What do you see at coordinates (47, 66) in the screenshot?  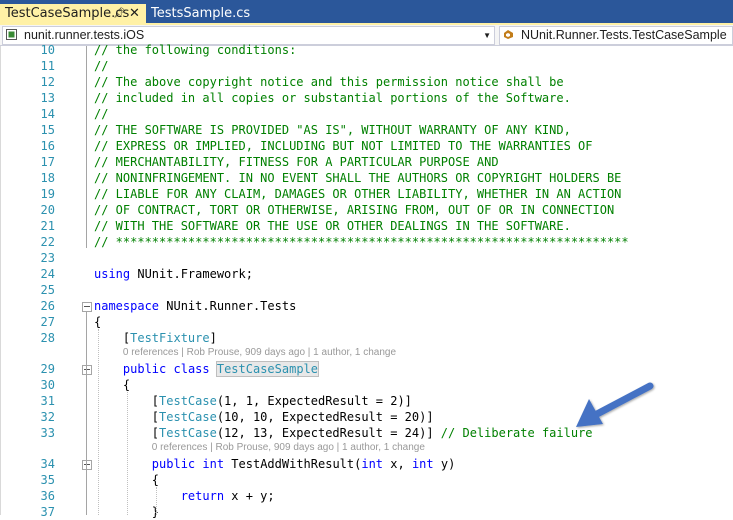 I see `line-number: 11` at bounding box center [47, 66].